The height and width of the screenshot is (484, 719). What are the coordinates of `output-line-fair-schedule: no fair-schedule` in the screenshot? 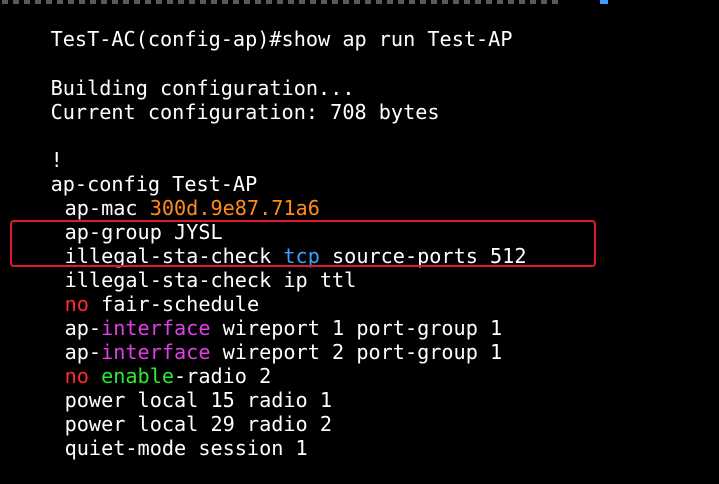 It's located at (137, 292).